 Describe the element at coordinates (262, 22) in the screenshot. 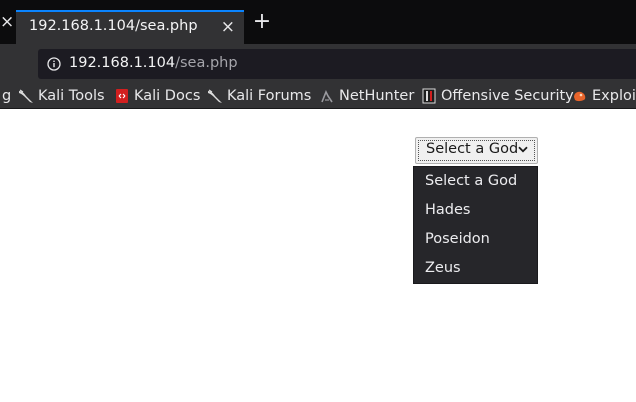

I see `new-tab-button: +` at that location.